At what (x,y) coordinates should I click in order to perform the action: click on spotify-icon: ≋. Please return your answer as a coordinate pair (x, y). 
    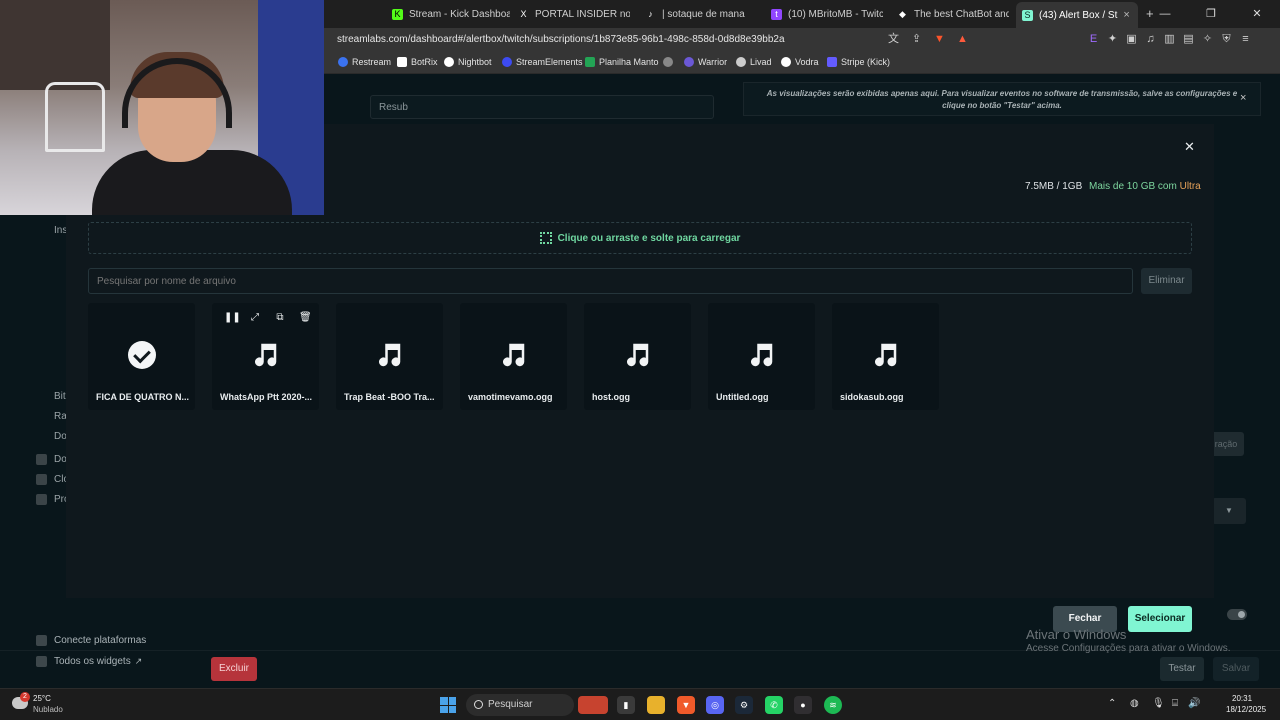
    Looking at the image, I should click on (833, 705).